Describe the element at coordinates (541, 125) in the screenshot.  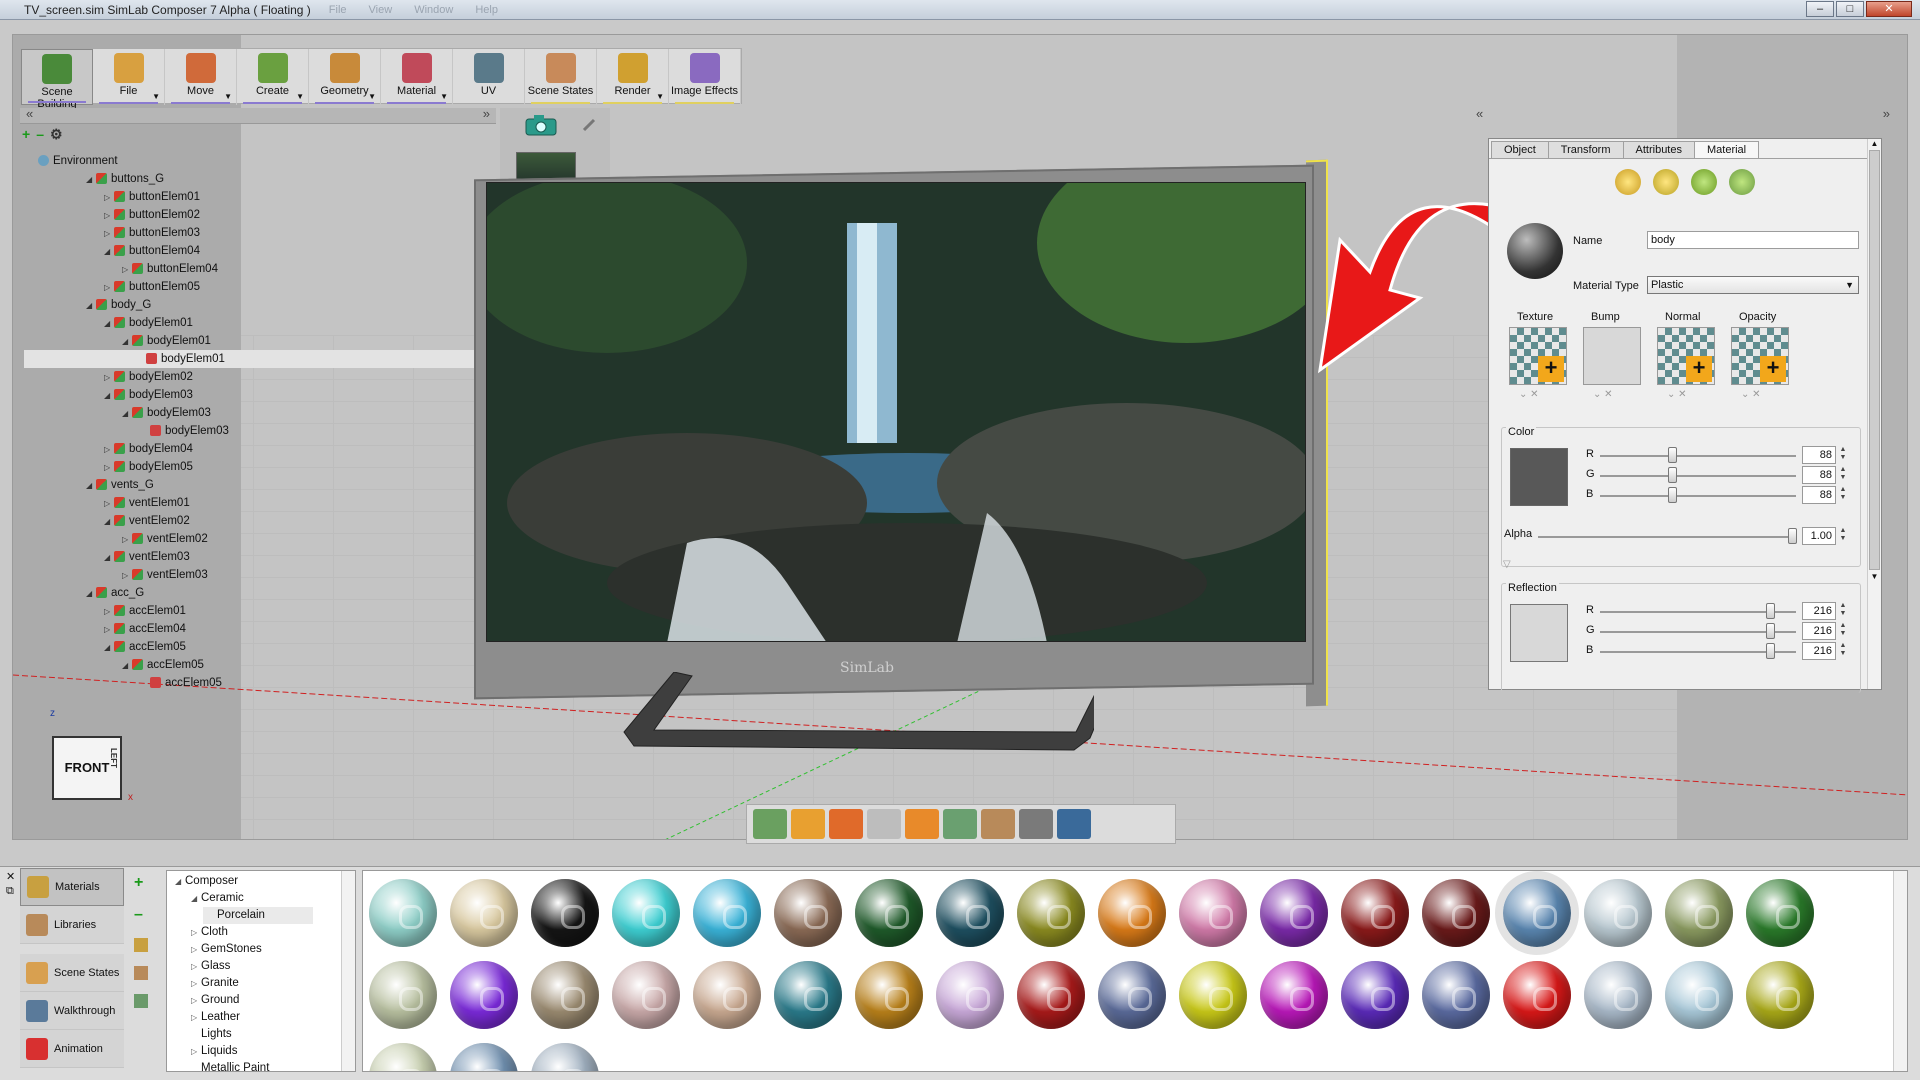
I see `camera-icon` at that location.